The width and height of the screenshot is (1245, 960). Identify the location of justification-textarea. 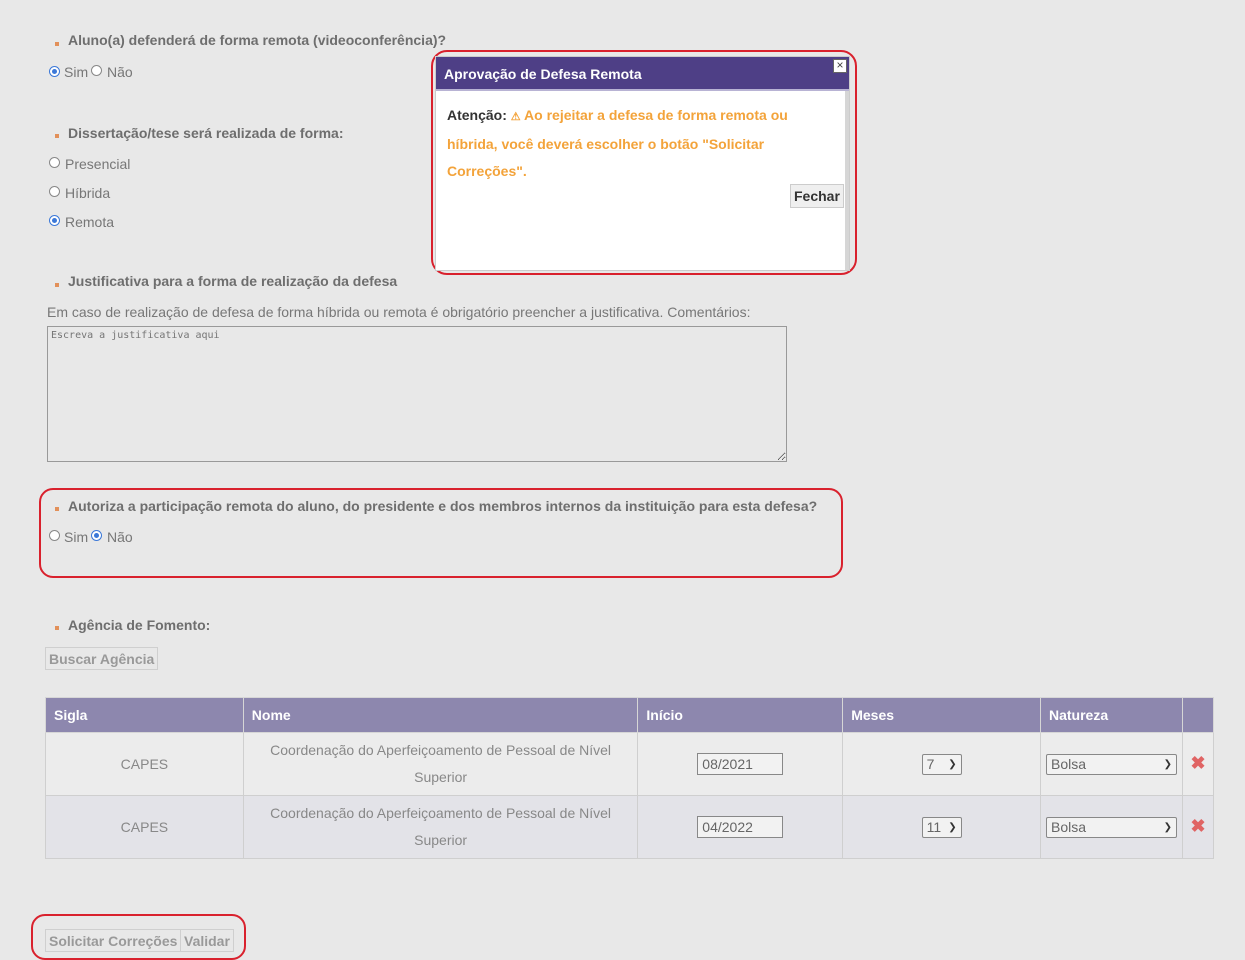
(417, 394).